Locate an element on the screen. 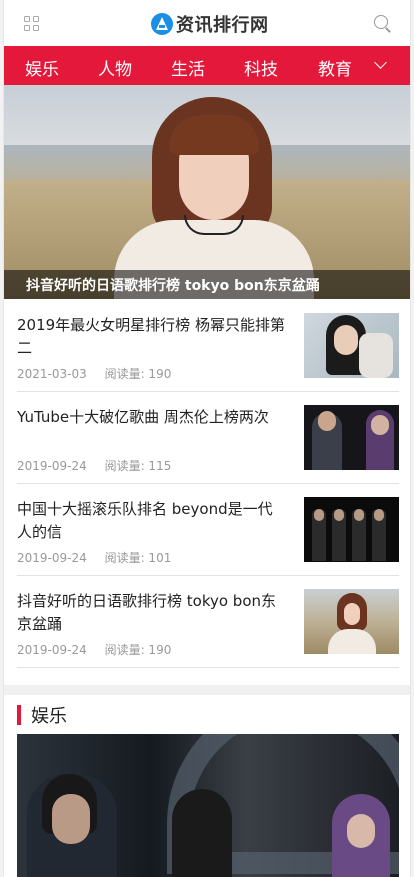 The height and width of the screenshot is (877, 414). section-title: 娱乐 is located at coordinates (49, 716).